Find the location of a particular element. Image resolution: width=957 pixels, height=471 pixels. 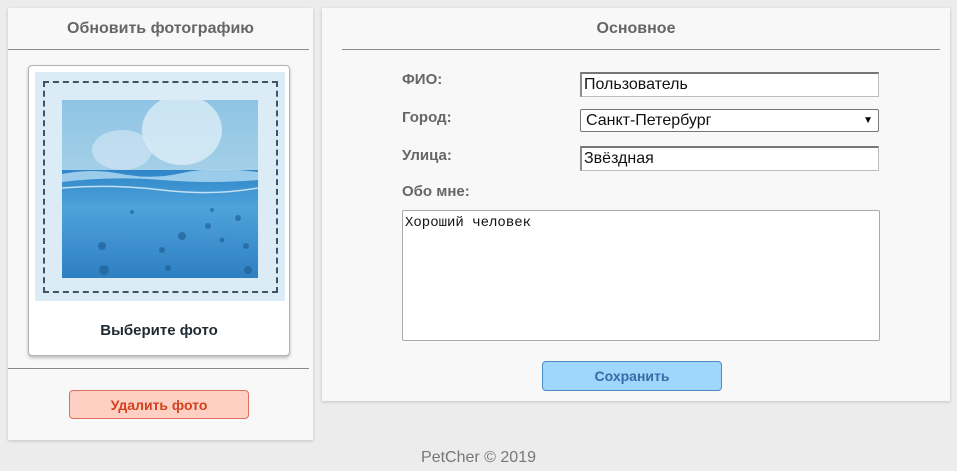

save-button: Сохранить is located at coordinates (632, 376).